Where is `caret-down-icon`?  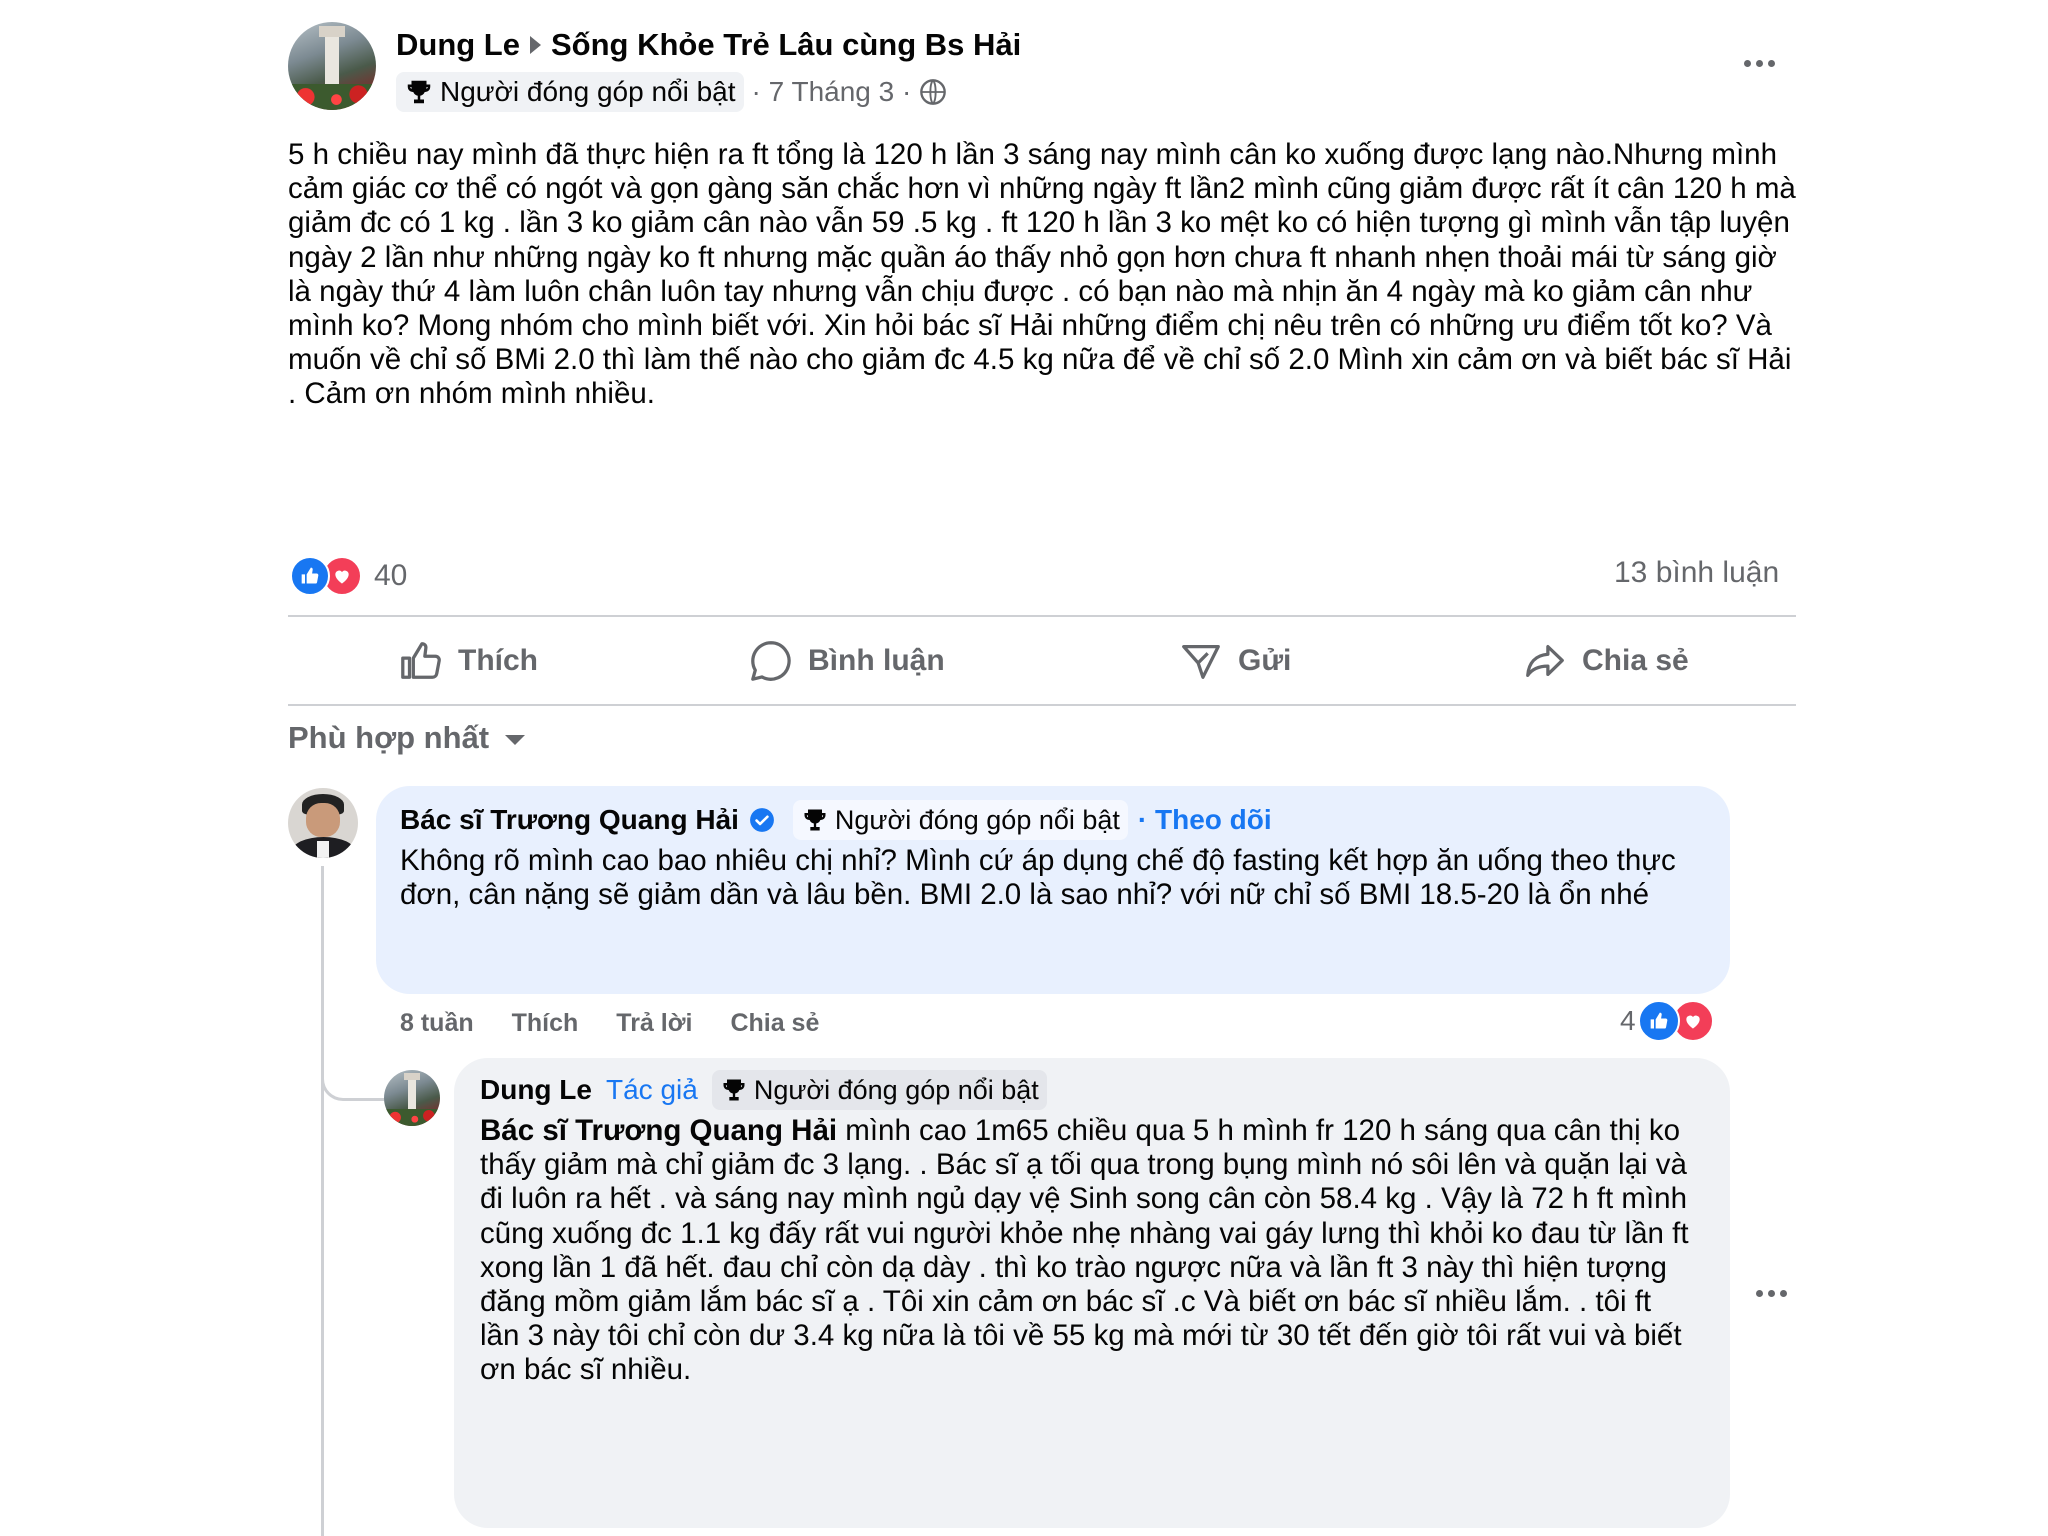
caret-down-icon is located at coordinates (515, 740).